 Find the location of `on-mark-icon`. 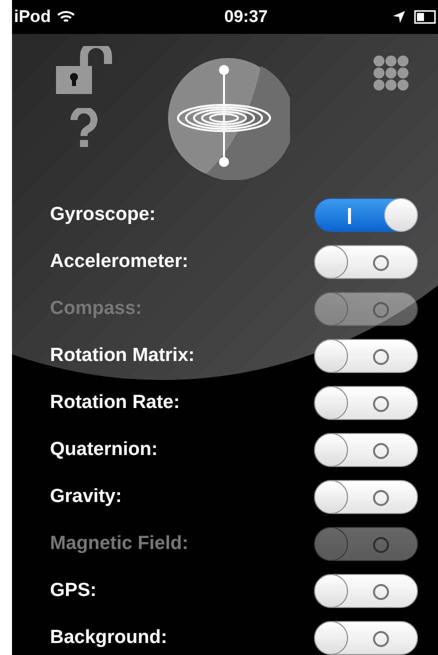

on-mark-icon is located at coordinates (349, 216).